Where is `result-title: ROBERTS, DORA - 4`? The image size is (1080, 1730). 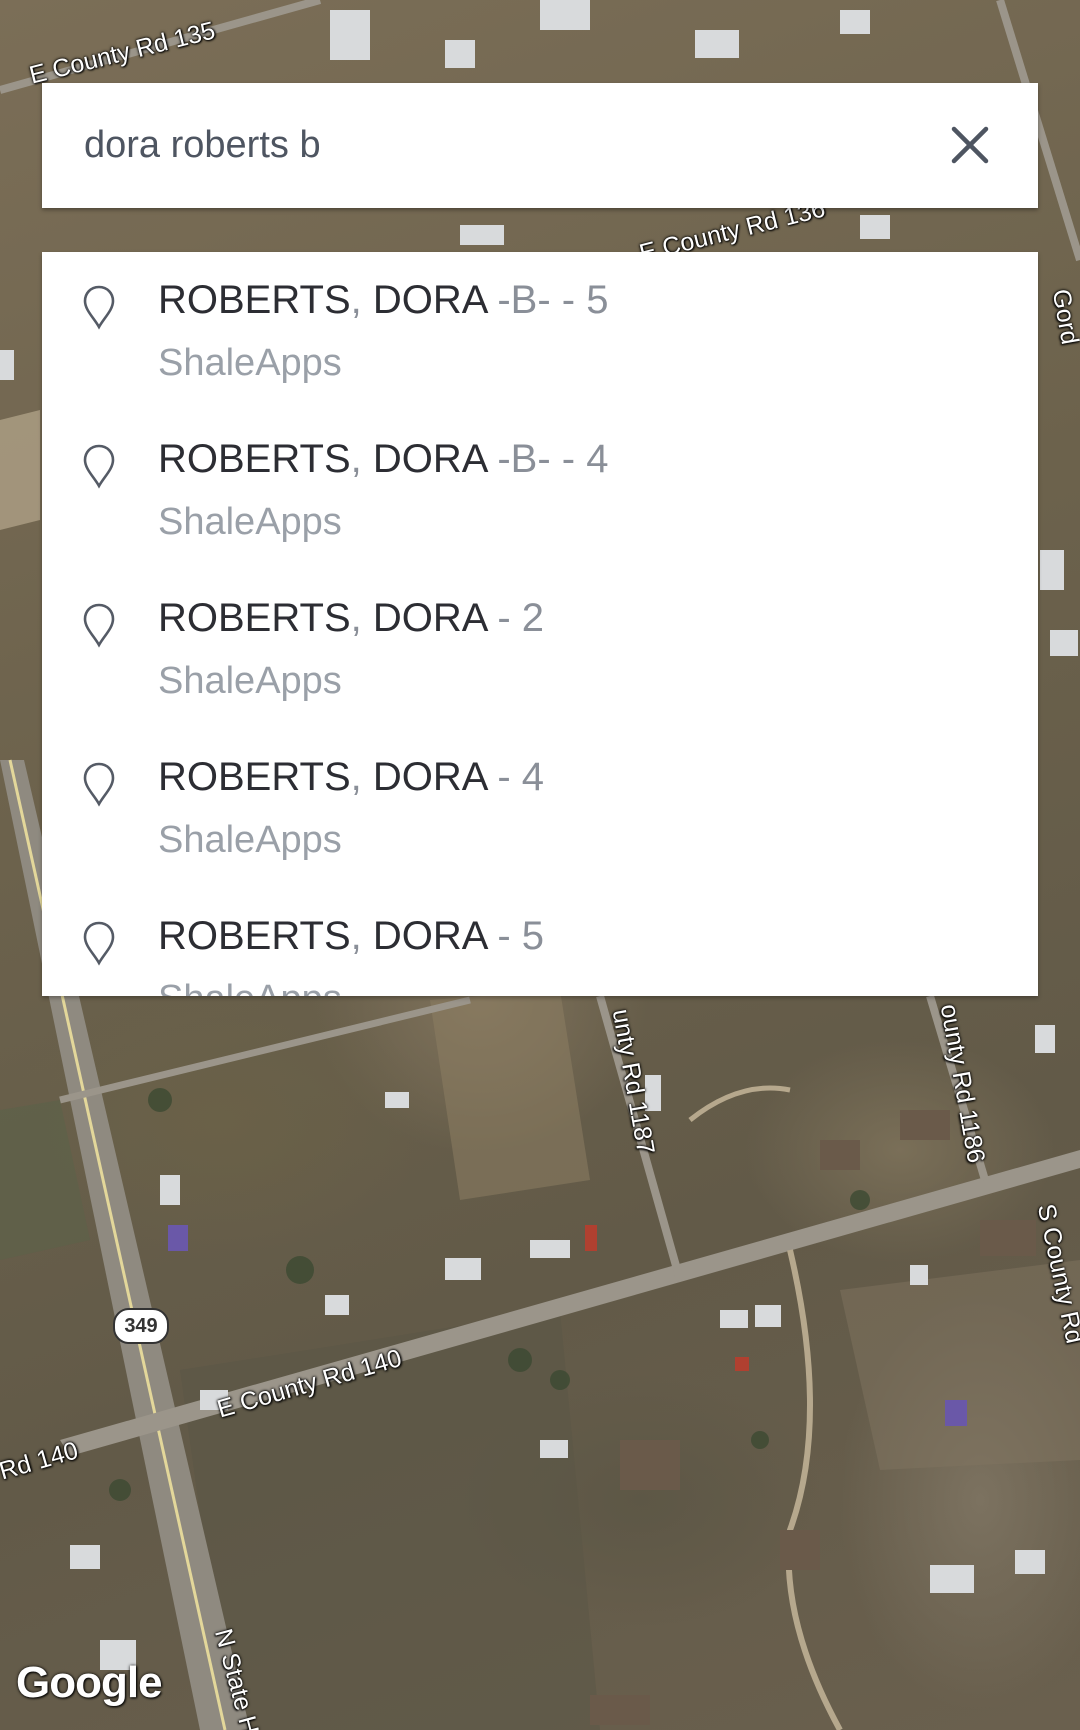
result-title: ROBERTS, DORA - 4 is located at coordinates (351, 777).